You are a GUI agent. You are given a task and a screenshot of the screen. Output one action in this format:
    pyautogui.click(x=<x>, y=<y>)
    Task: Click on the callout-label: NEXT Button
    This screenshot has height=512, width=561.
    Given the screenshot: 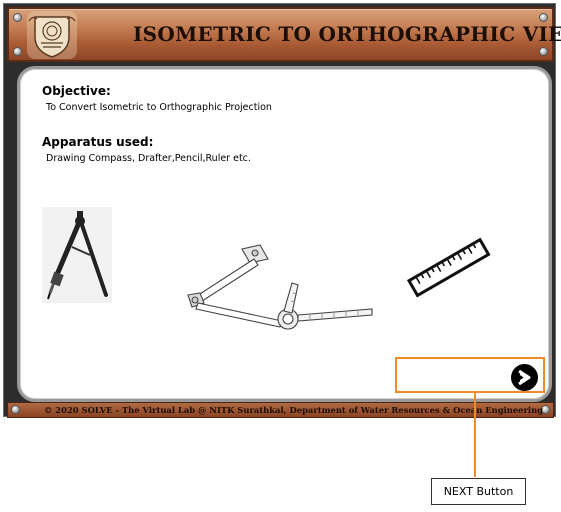 What is the action you would take?
    pyautogui.click(x=478, y=491)
    